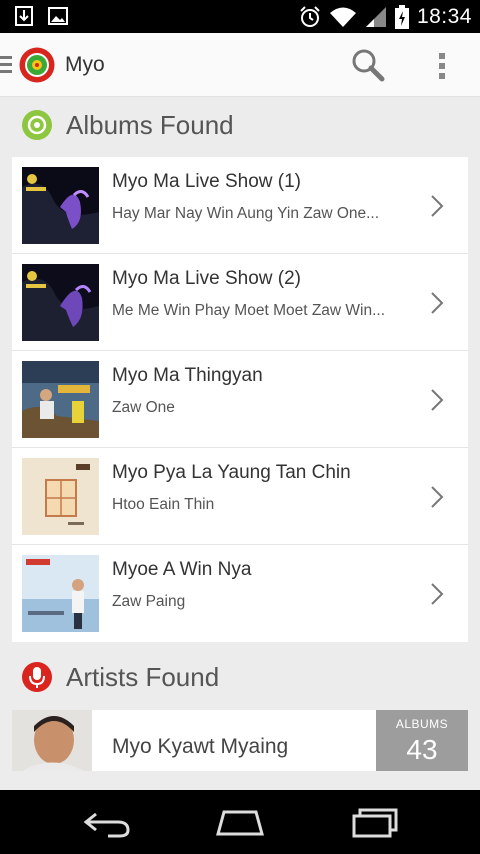 Image resolution: width=480 pixels, height=854 pixels. Describe the element at coordinates (240, 496) in the screenshot. I see `album-row: Myo Pya La Yaung Tan Chin Htoo Eain Thin` at that location.